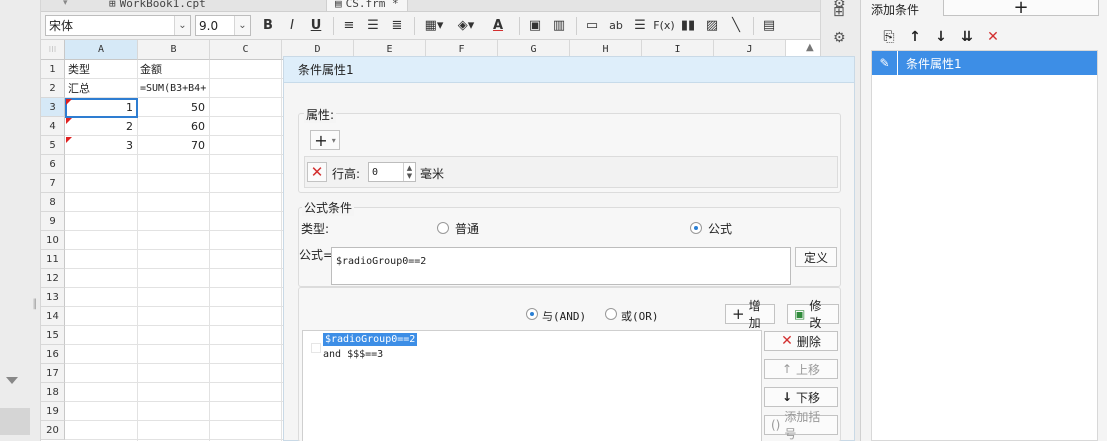 Image resolution: width=1107 pixels, height=441 pixels. Describe the element at coordinates (688, 26) in the screenshot. I see `insert-chart-button: ▮▮` at that location.